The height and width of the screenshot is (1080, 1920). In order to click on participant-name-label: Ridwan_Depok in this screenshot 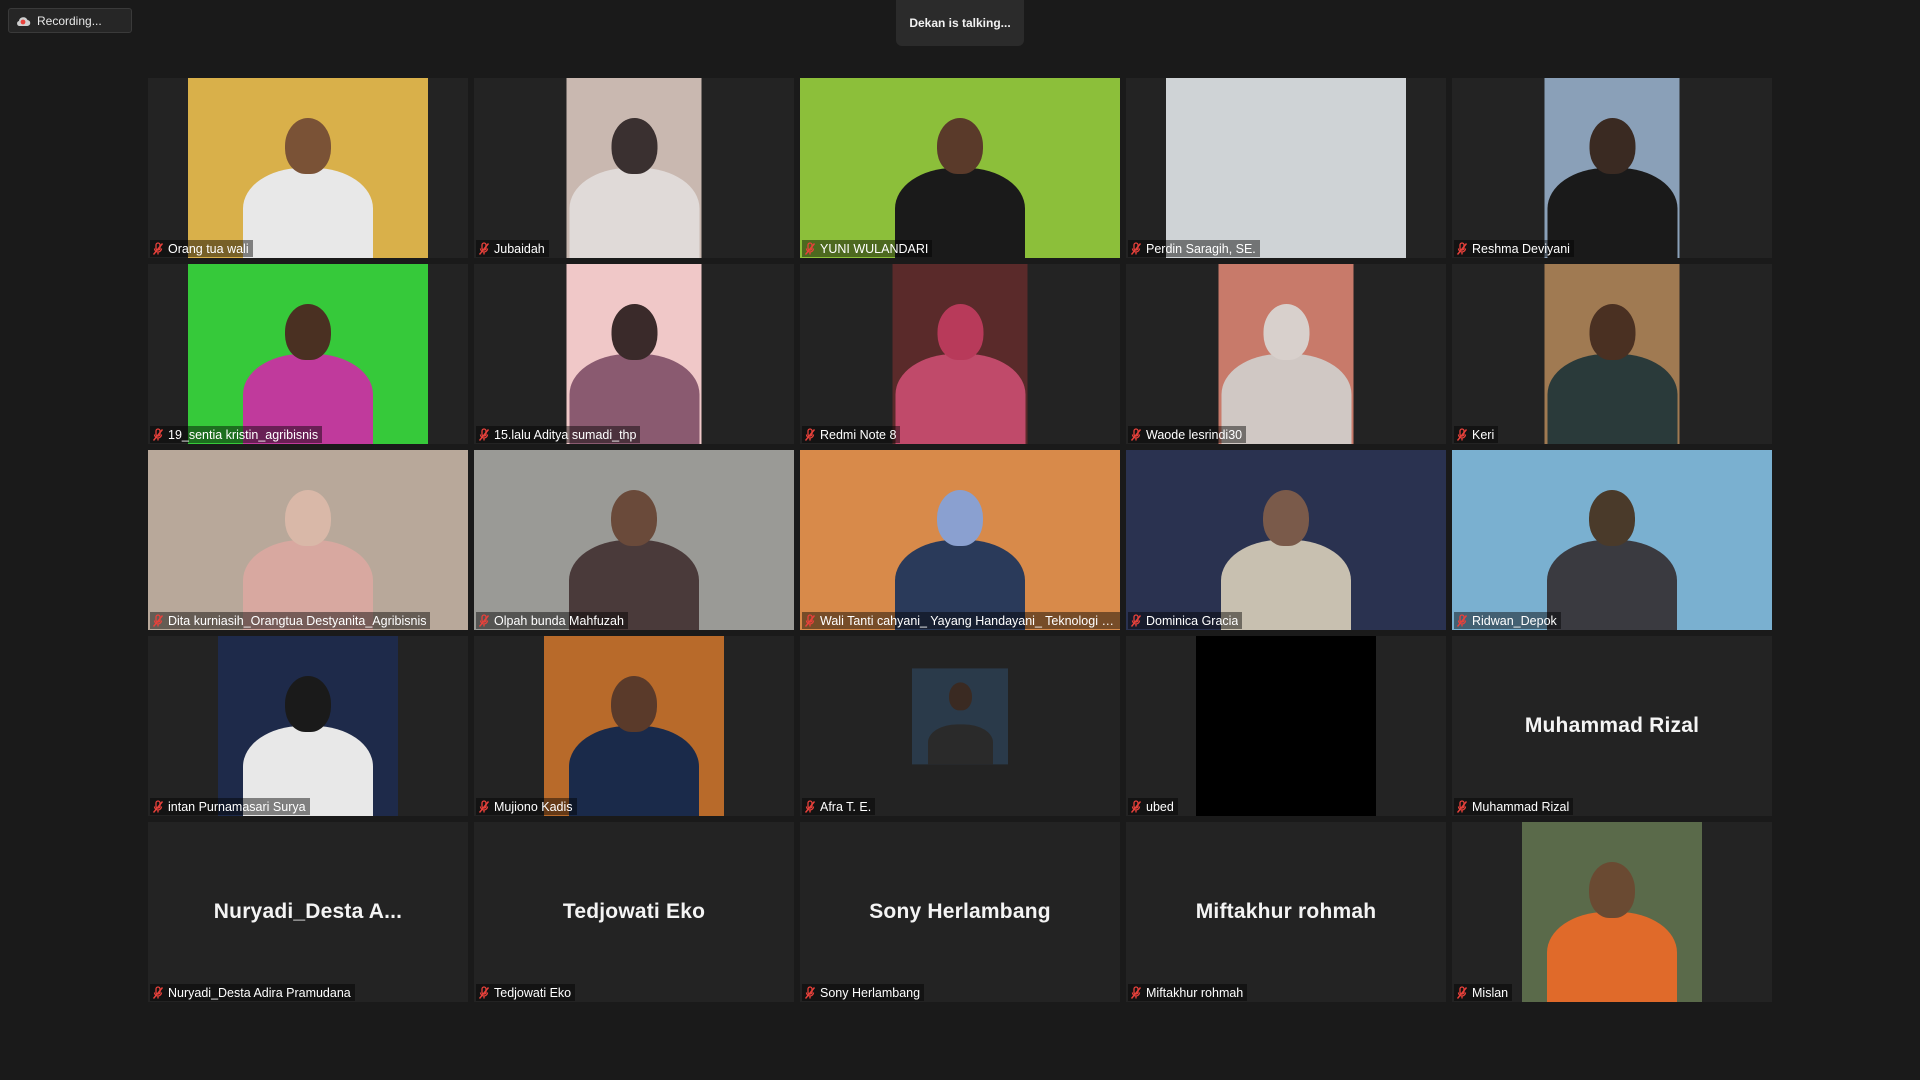, I will do `click(1507, 620)`.